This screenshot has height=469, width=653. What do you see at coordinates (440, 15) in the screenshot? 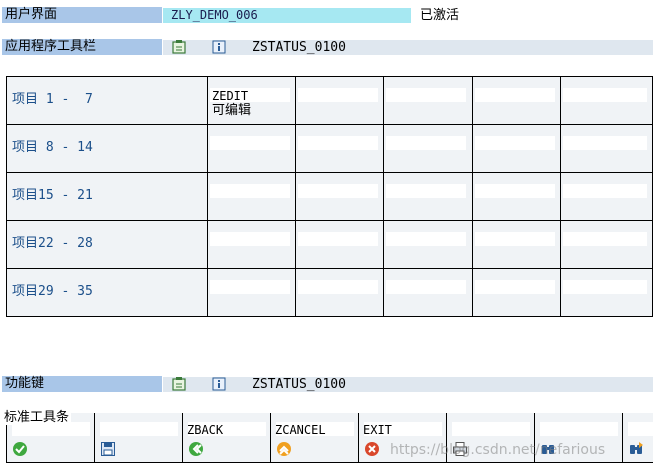
I see `activation-status: 已激活` at bounding box center [440, 15].